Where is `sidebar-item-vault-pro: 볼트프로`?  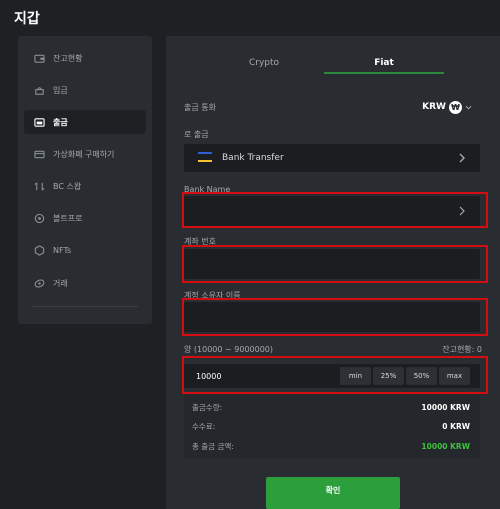
sidebar-item-vault-pro: 볼트프로 is located at coordinates (85, 218).